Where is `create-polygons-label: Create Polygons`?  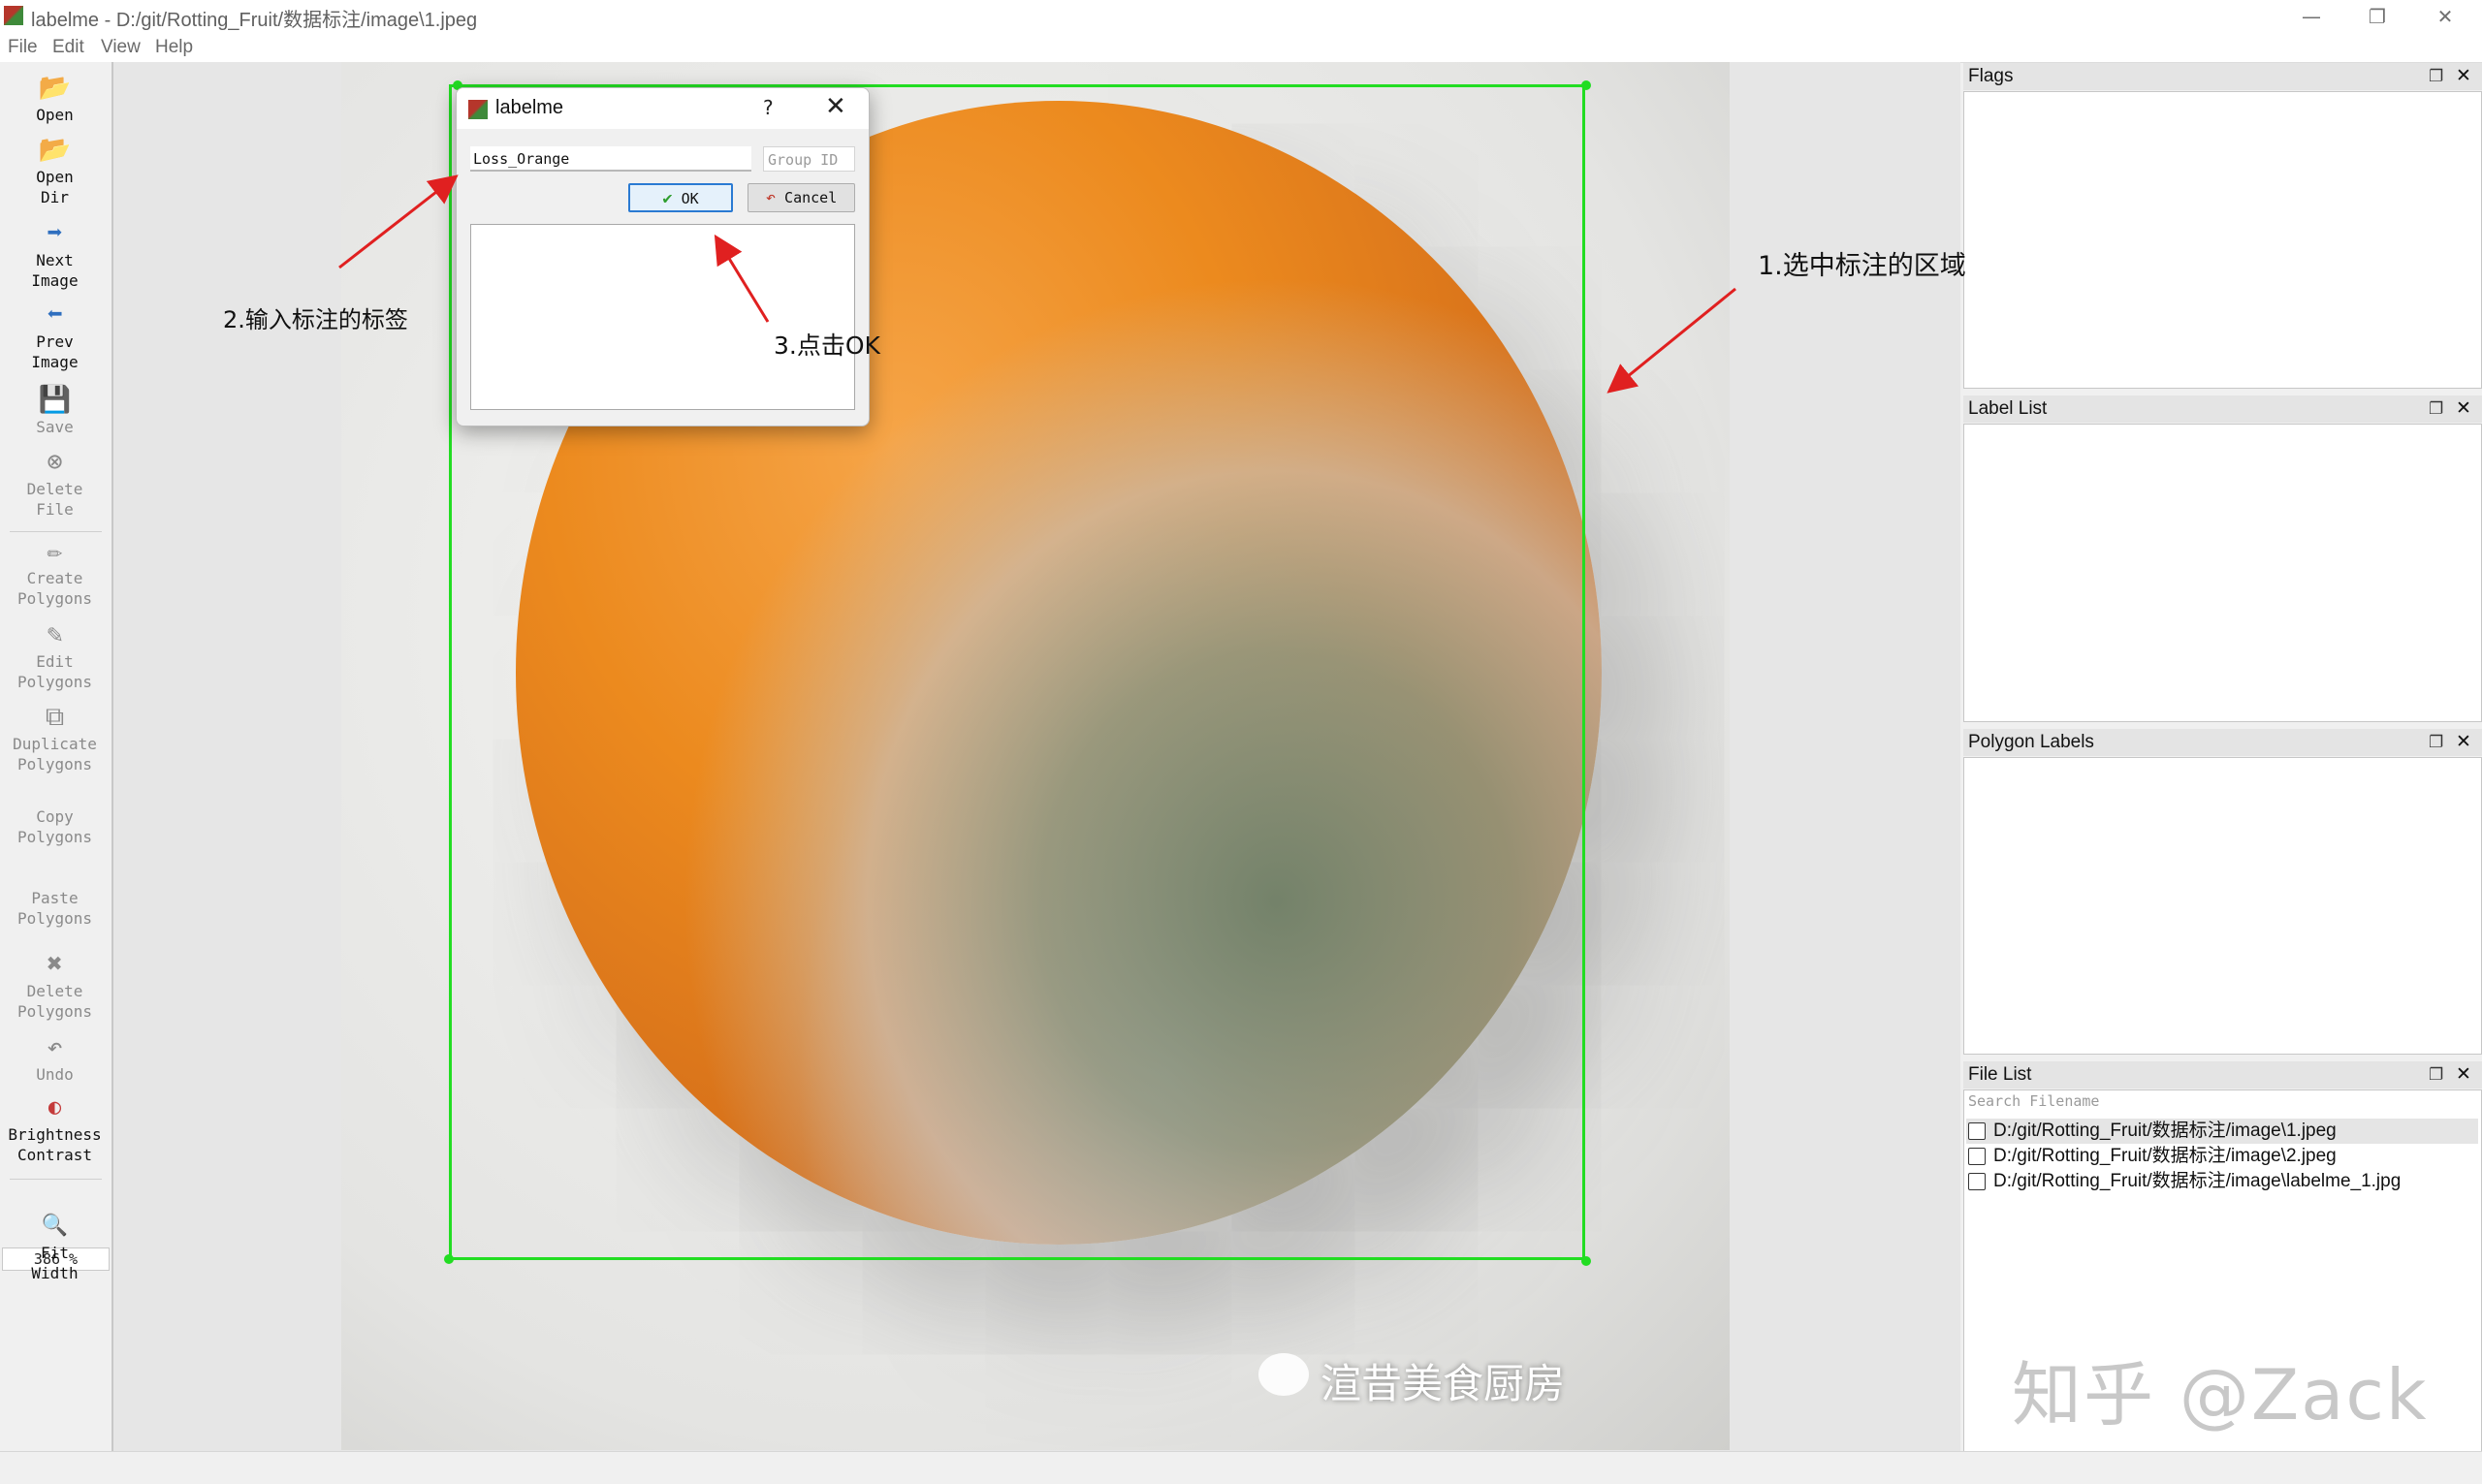
create-polygons-label: Create Polygons is located at coordinates (54, 589).